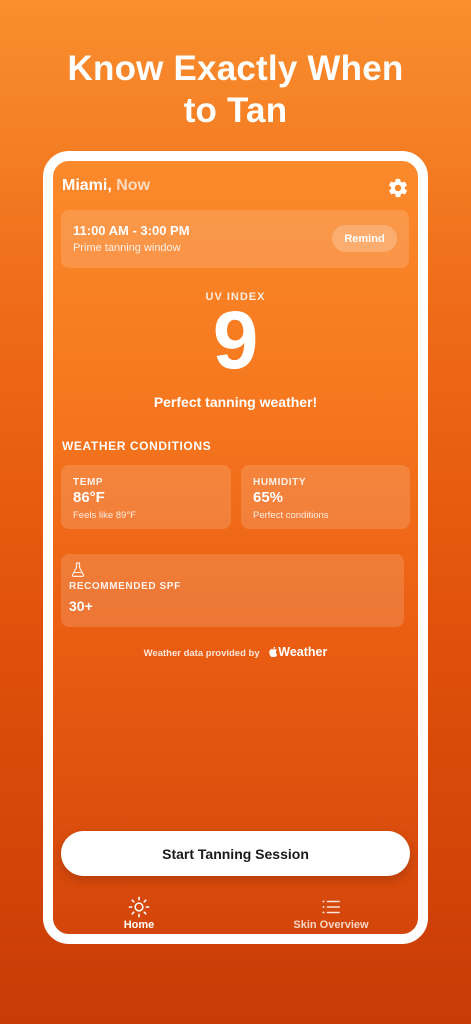 Image resolution: width=471 pixels, height=1024 pixels. I want to click on humidity-sub: Perfect conditions, so click(291, 515).